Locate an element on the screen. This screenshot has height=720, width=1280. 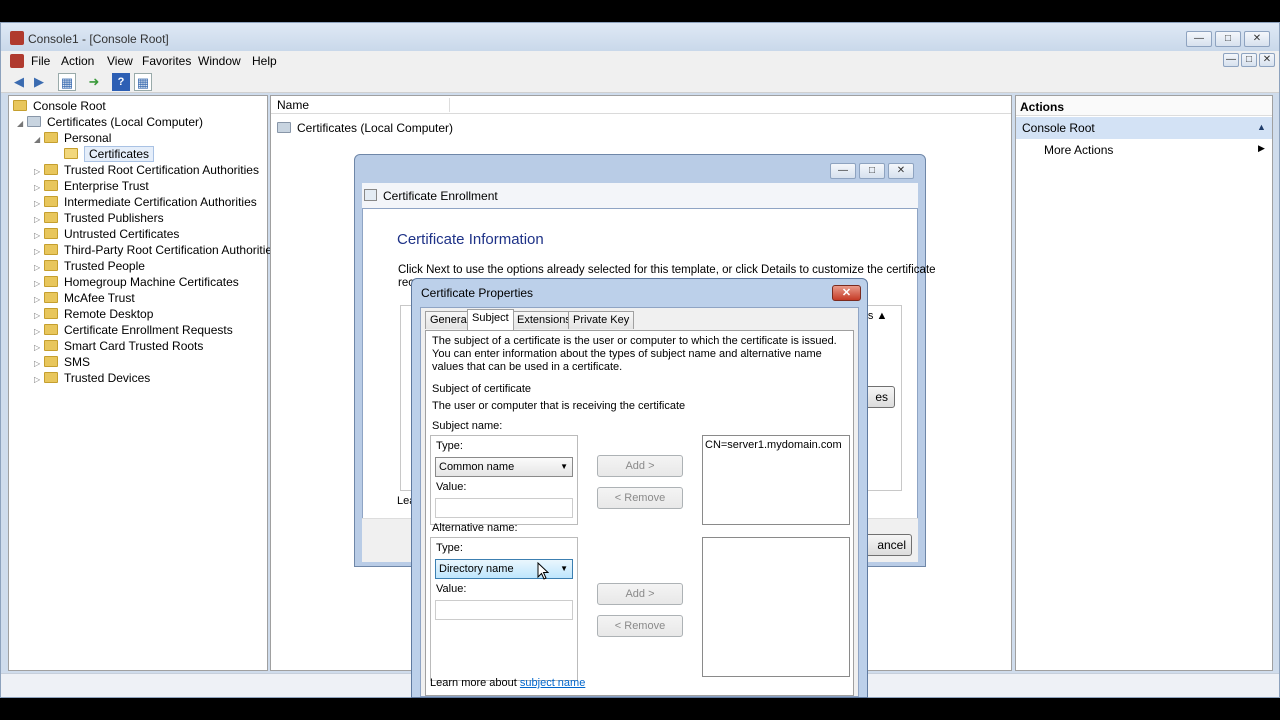
menu-favorites: Favorites is located at coordinates (166, 61).